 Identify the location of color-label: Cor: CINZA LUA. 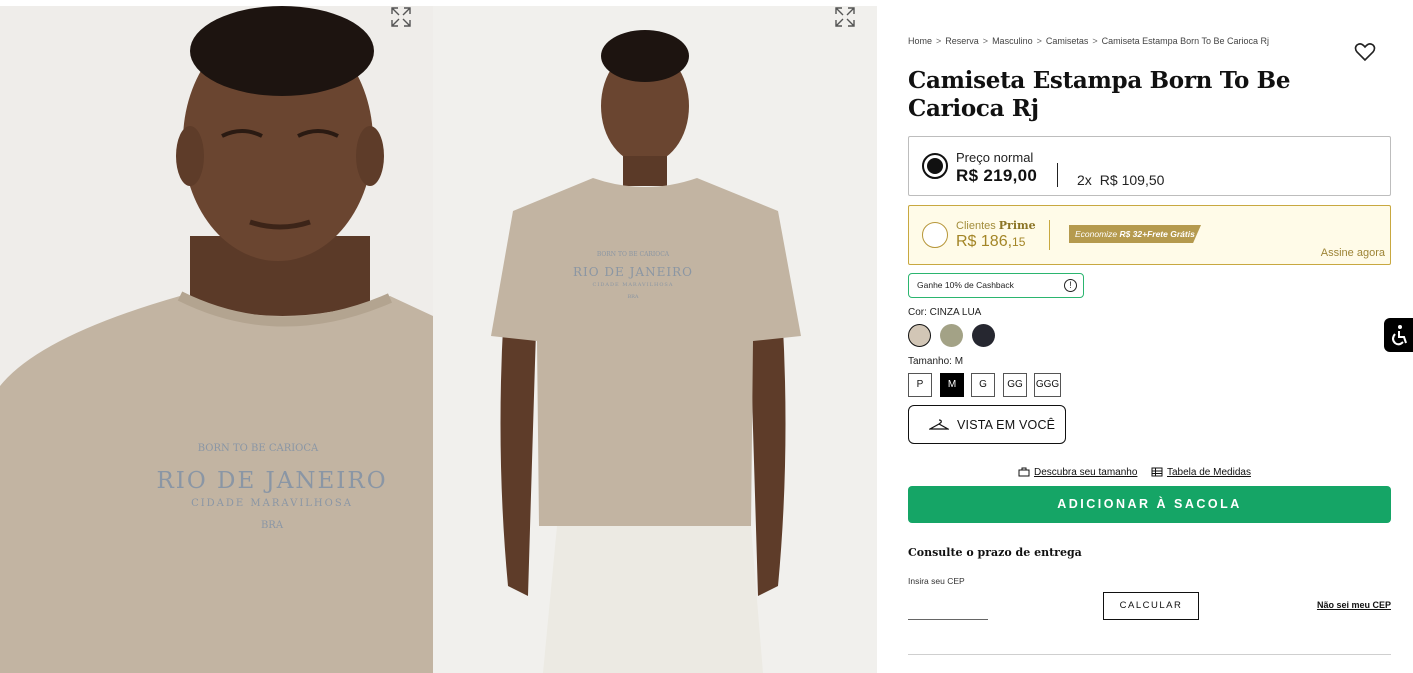
(945, 312).